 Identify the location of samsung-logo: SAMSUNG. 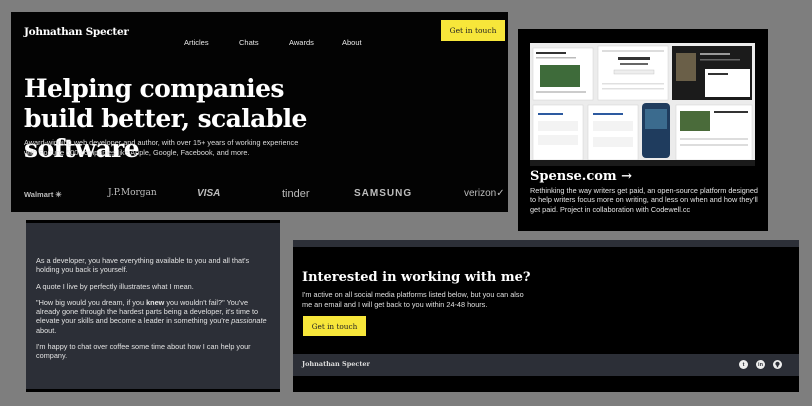
(383, 193).